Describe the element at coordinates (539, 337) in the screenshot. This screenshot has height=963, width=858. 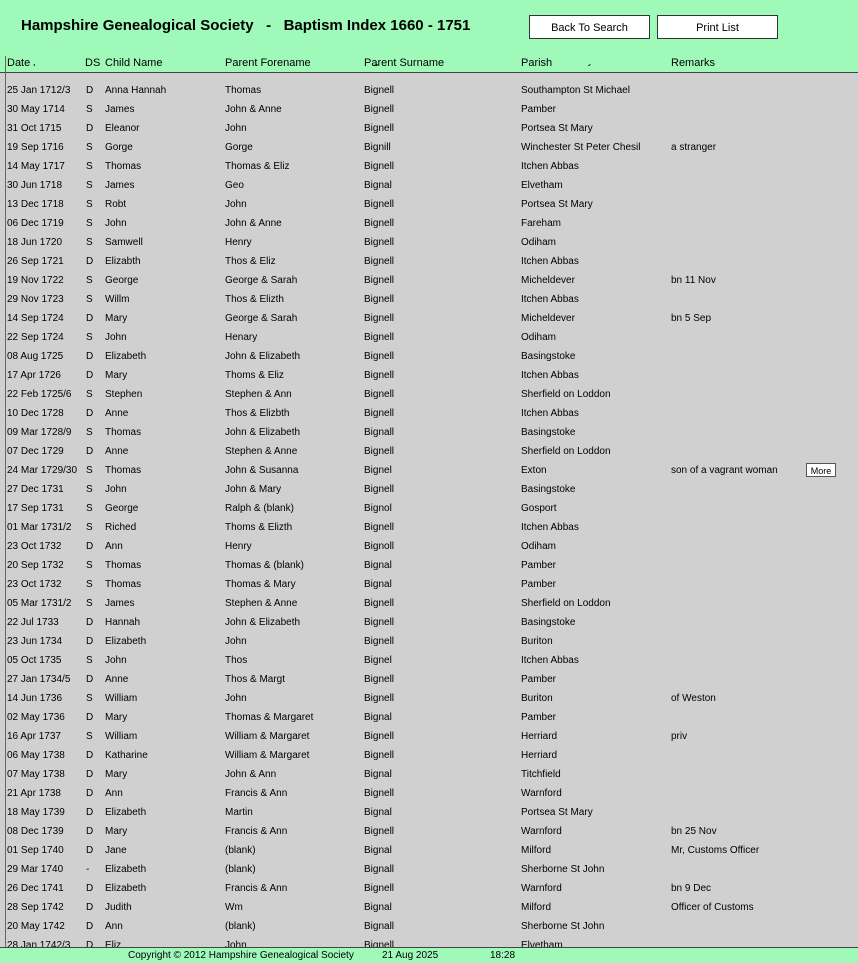
I see `cell-parish: Odiham` at that location.